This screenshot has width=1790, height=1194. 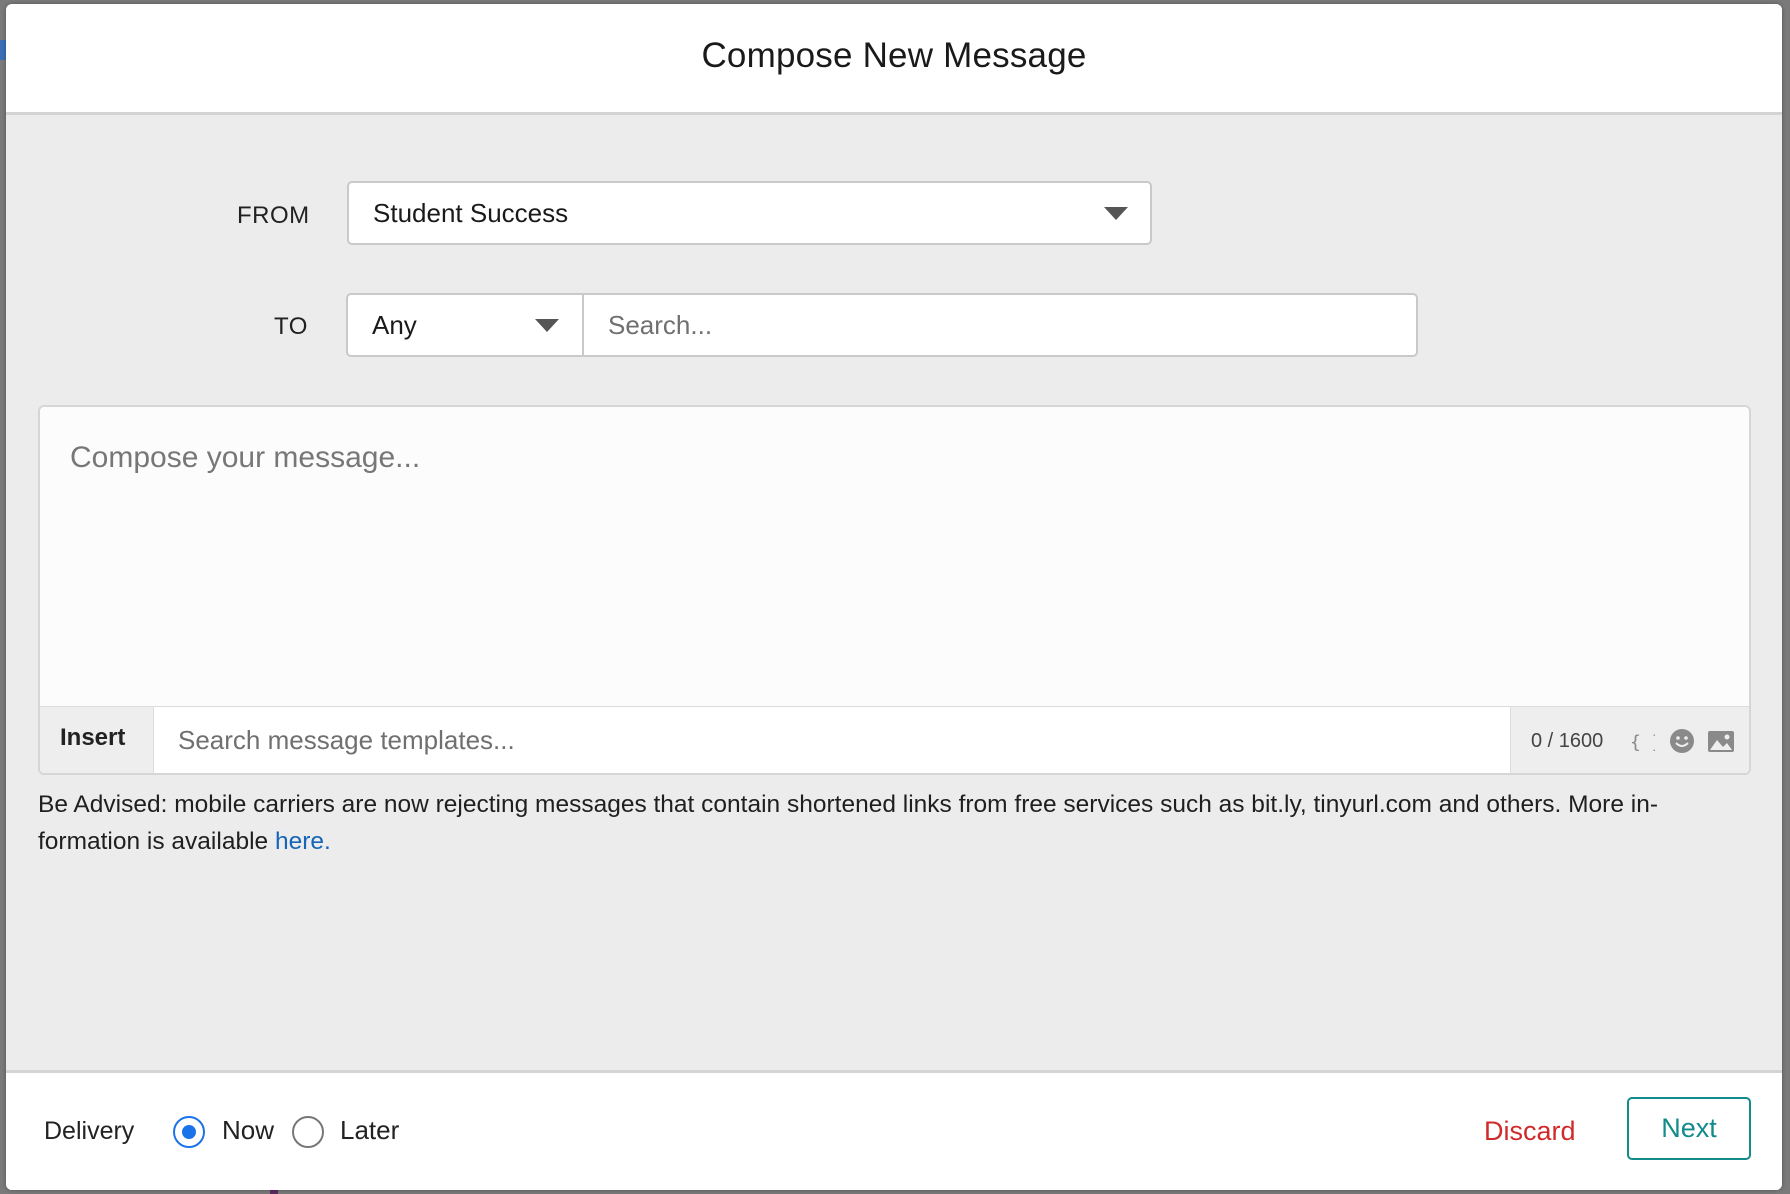 I want to click on character-counter: 0 / 1600, so click(x=1567, y=741).